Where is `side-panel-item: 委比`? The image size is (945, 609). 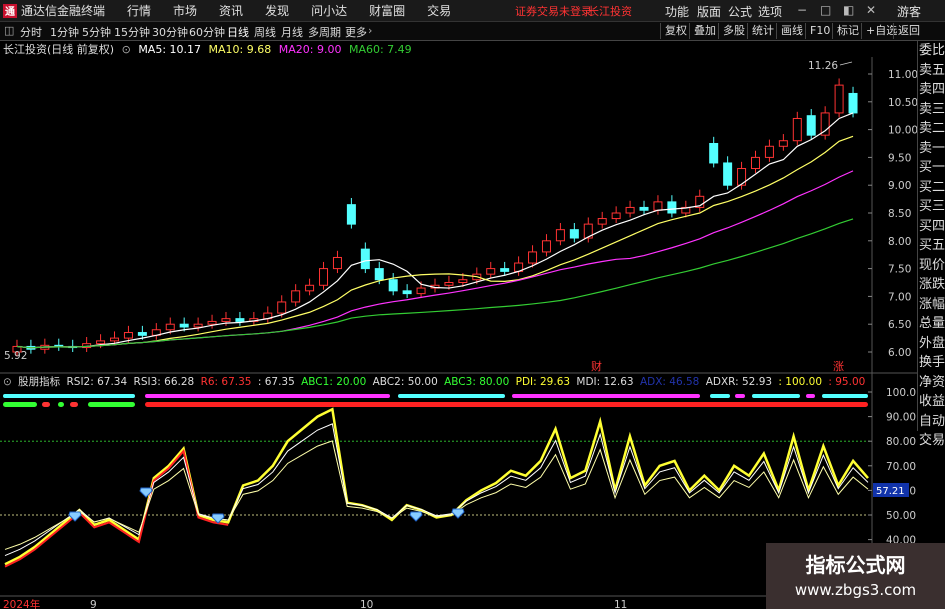 side-panel-item: 委比 is located at coordinates (931, 51).